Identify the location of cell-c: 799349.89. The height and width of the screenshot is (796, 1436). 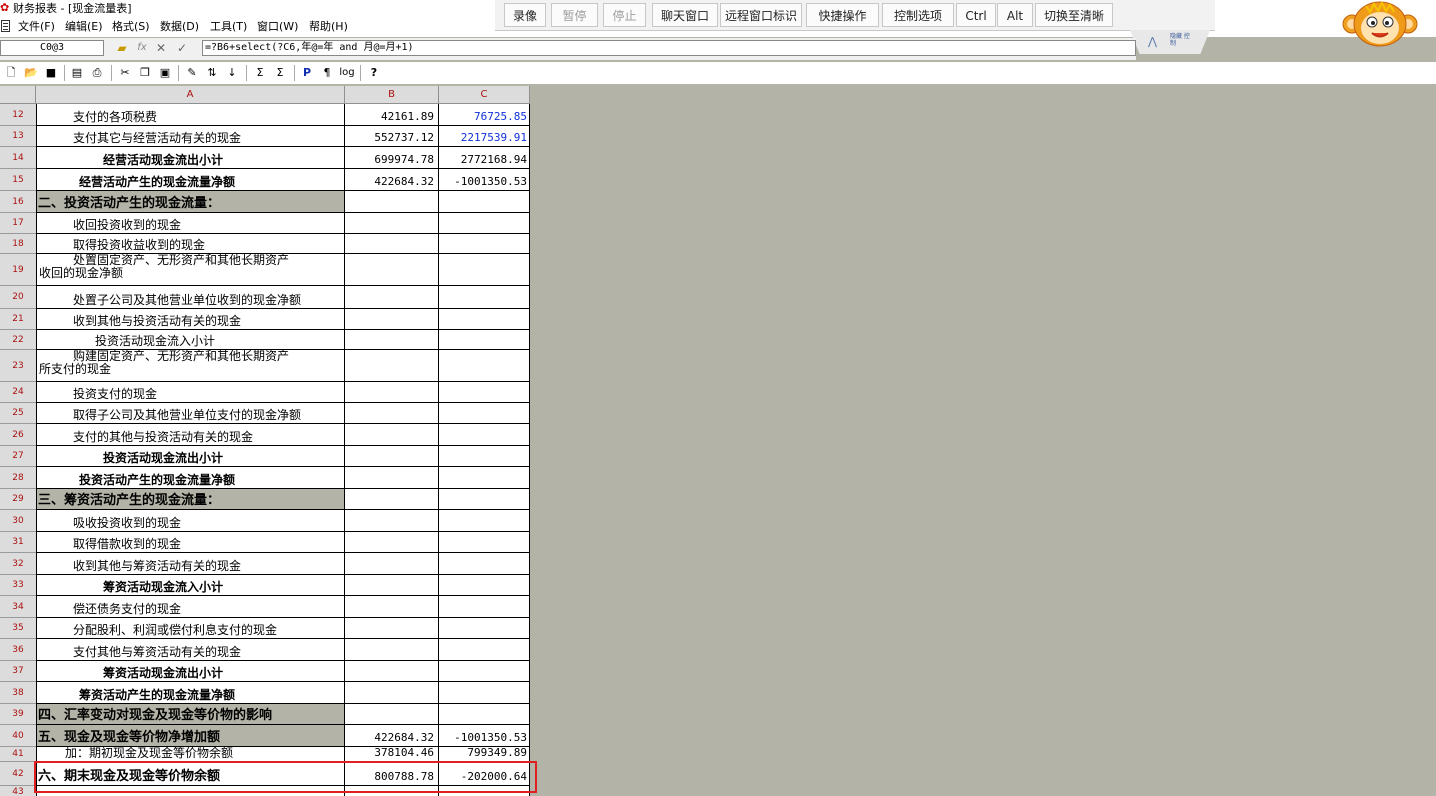
(484, 754).